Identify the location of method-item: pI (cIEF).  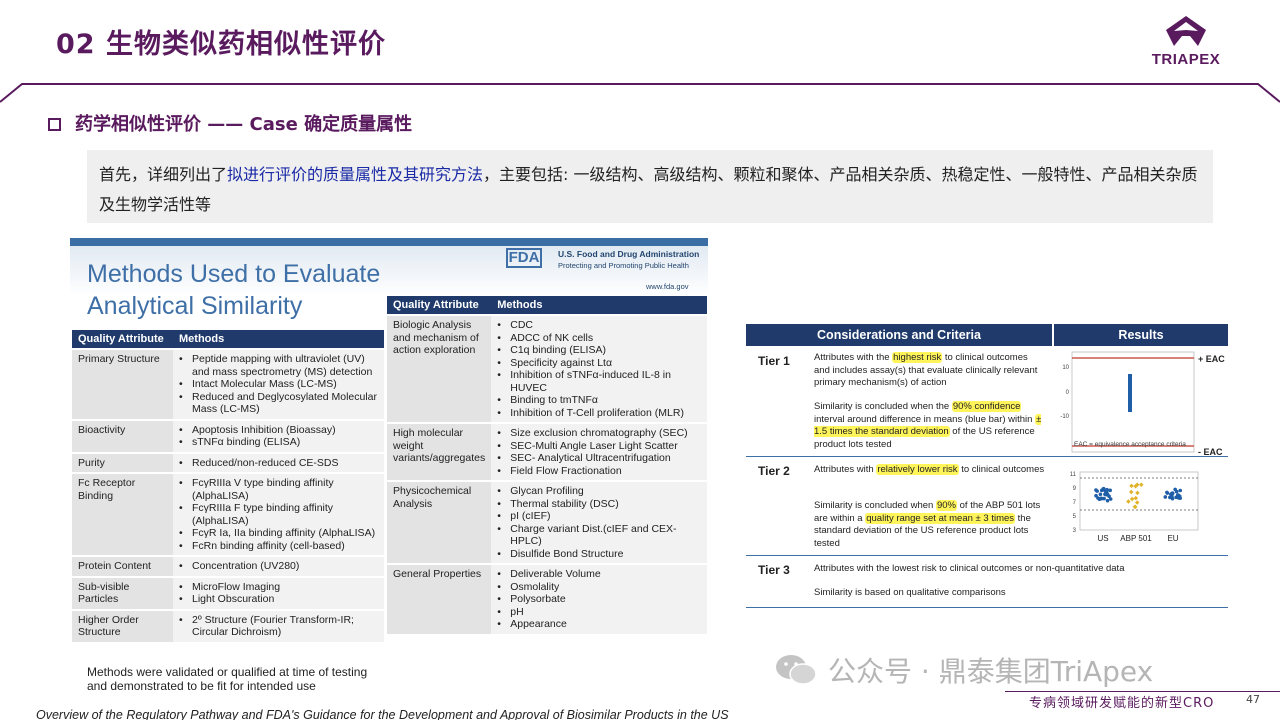
(599, 516).